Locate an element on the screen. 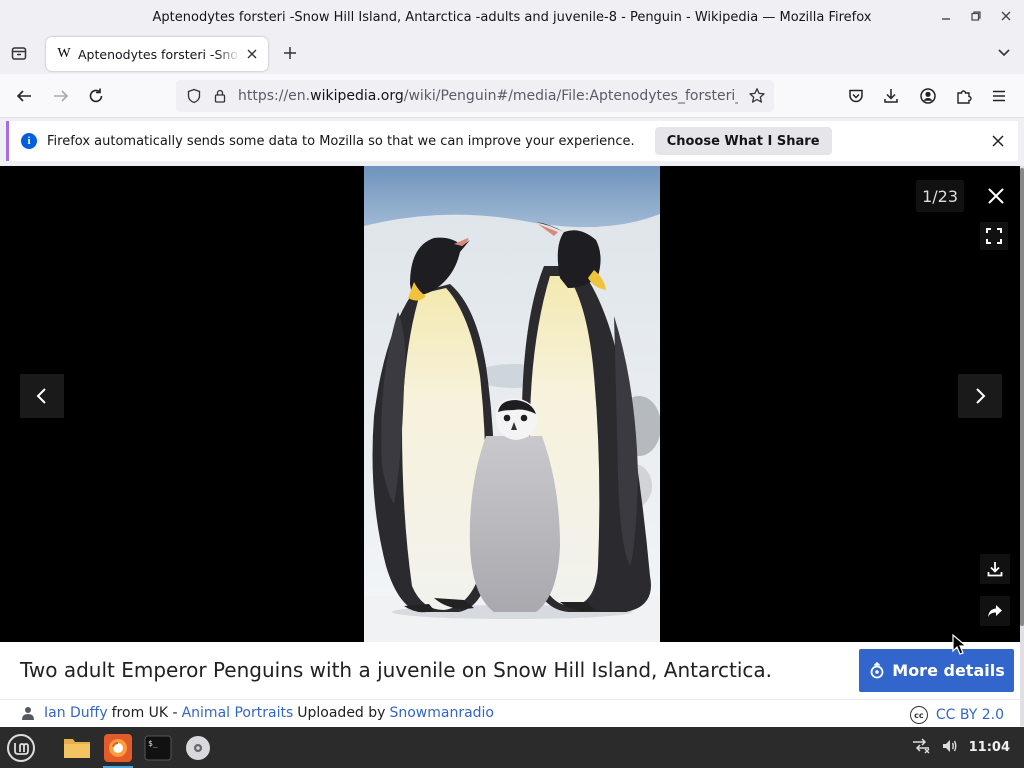  puzzle-icon is located at coordinates (964, 97).